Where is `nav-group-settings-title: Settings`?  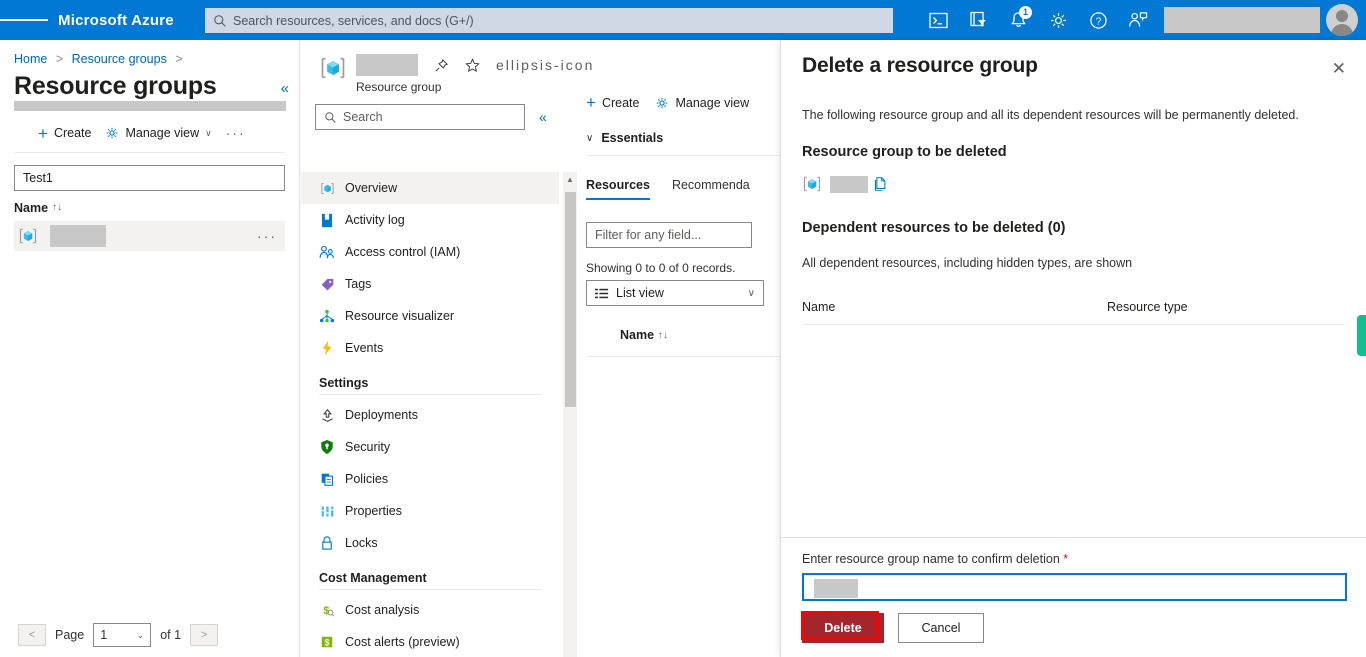 nav-group-settings-title: Settings is located at coordinates (344, 383).